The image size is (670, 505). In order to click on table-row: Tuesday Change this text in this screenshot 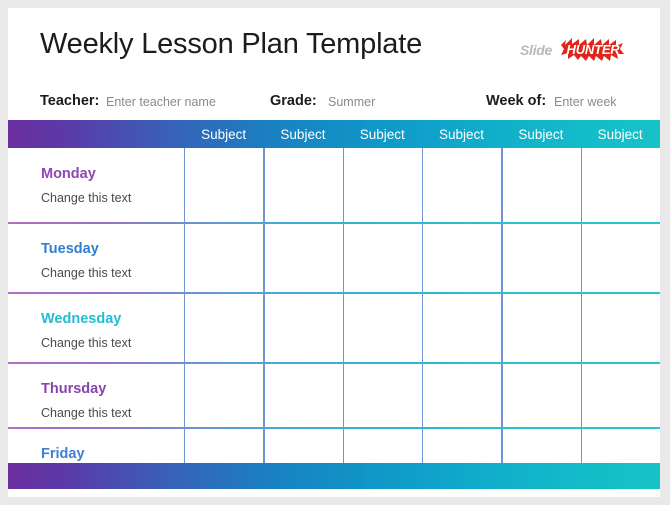, I will do `click(334, 258)`.